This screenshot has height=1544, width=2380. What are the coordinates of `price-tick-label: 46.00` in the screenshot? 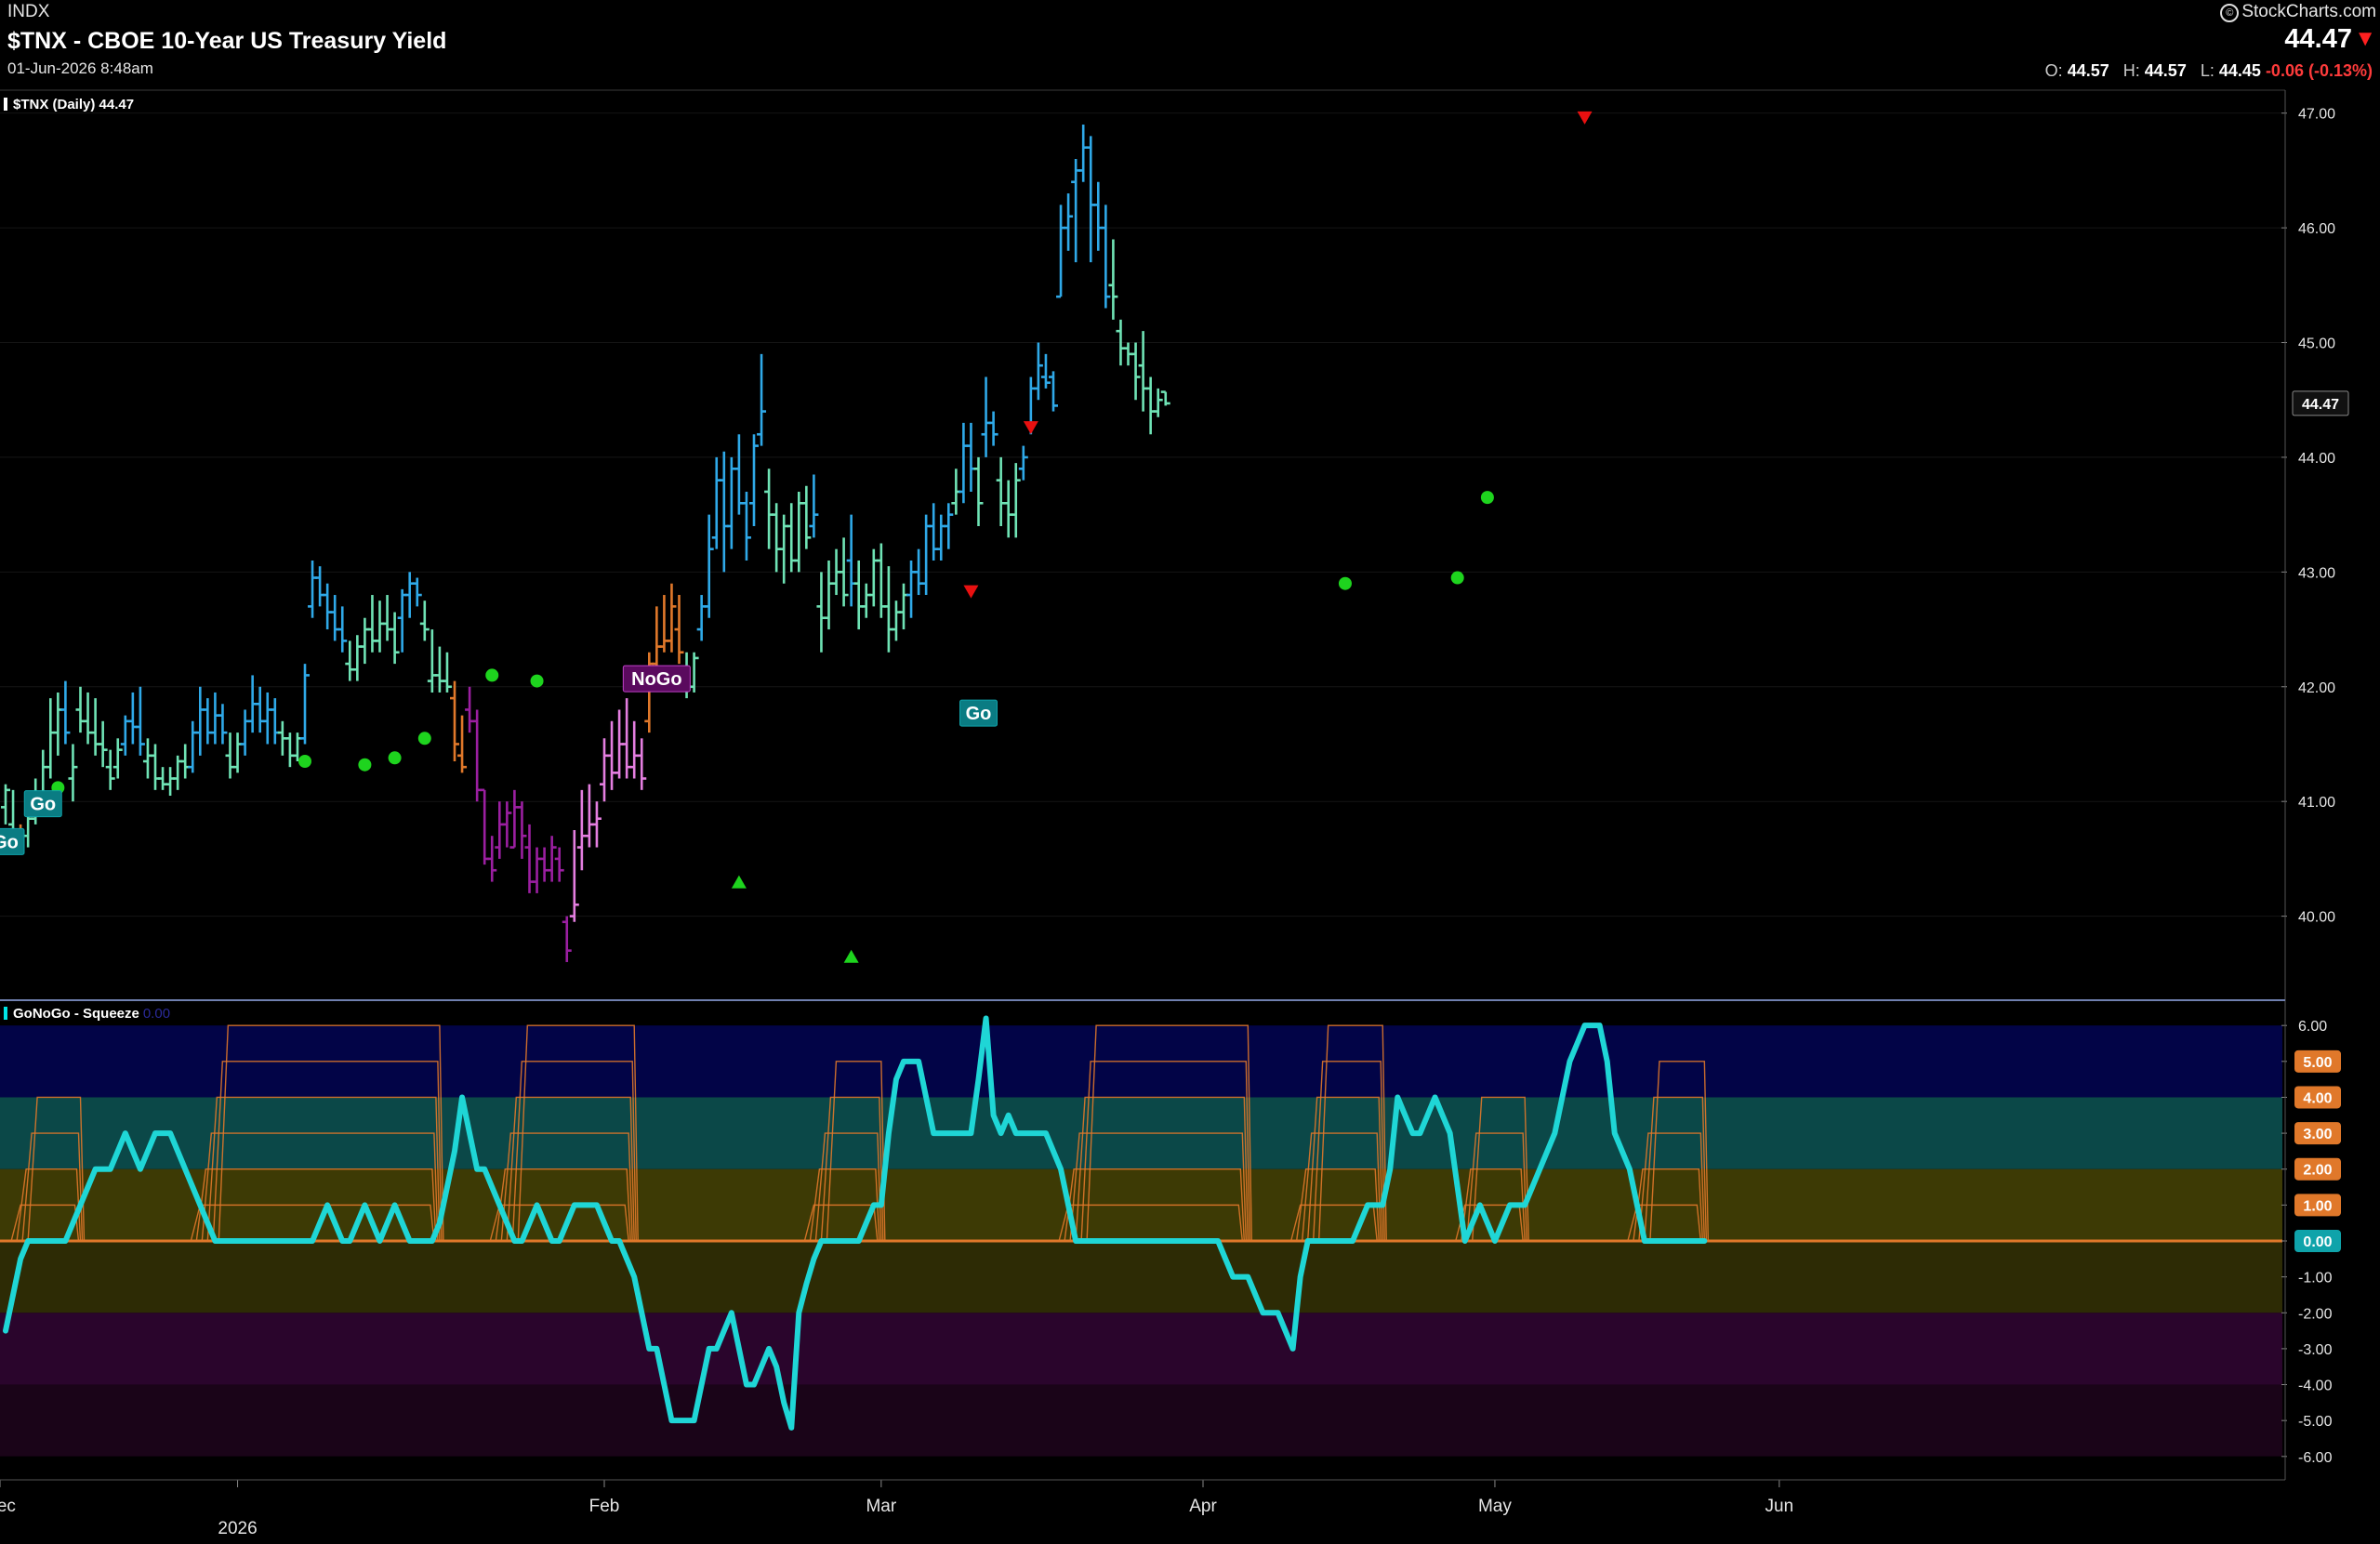 It's located at (2316, 229).